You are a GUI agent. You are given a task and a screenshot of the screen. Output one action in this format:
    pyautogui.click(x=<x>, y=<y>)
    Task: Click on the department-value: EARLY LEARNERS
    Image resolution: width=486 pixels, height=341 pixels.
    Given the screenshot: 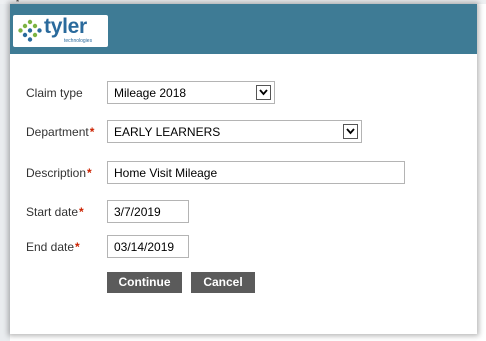 What is the action you would take?
    pyautogui.click(x=167, y=132)
    